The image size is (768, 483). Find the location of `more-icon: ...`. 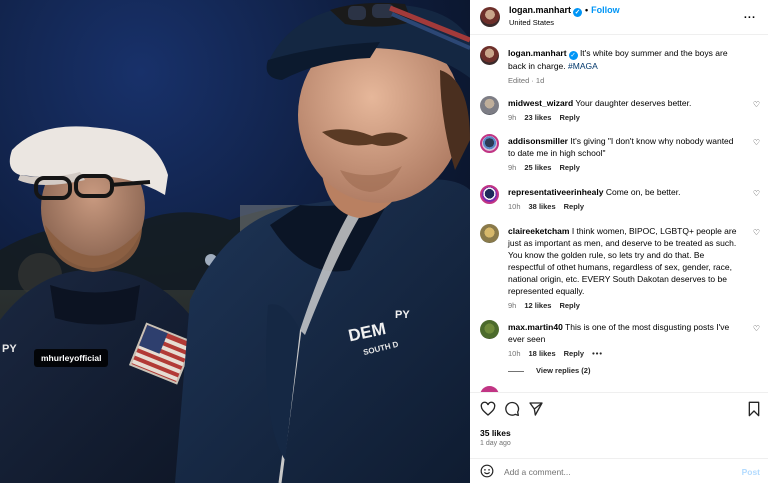

more-icon: ... is located at coordinates (750, 15).